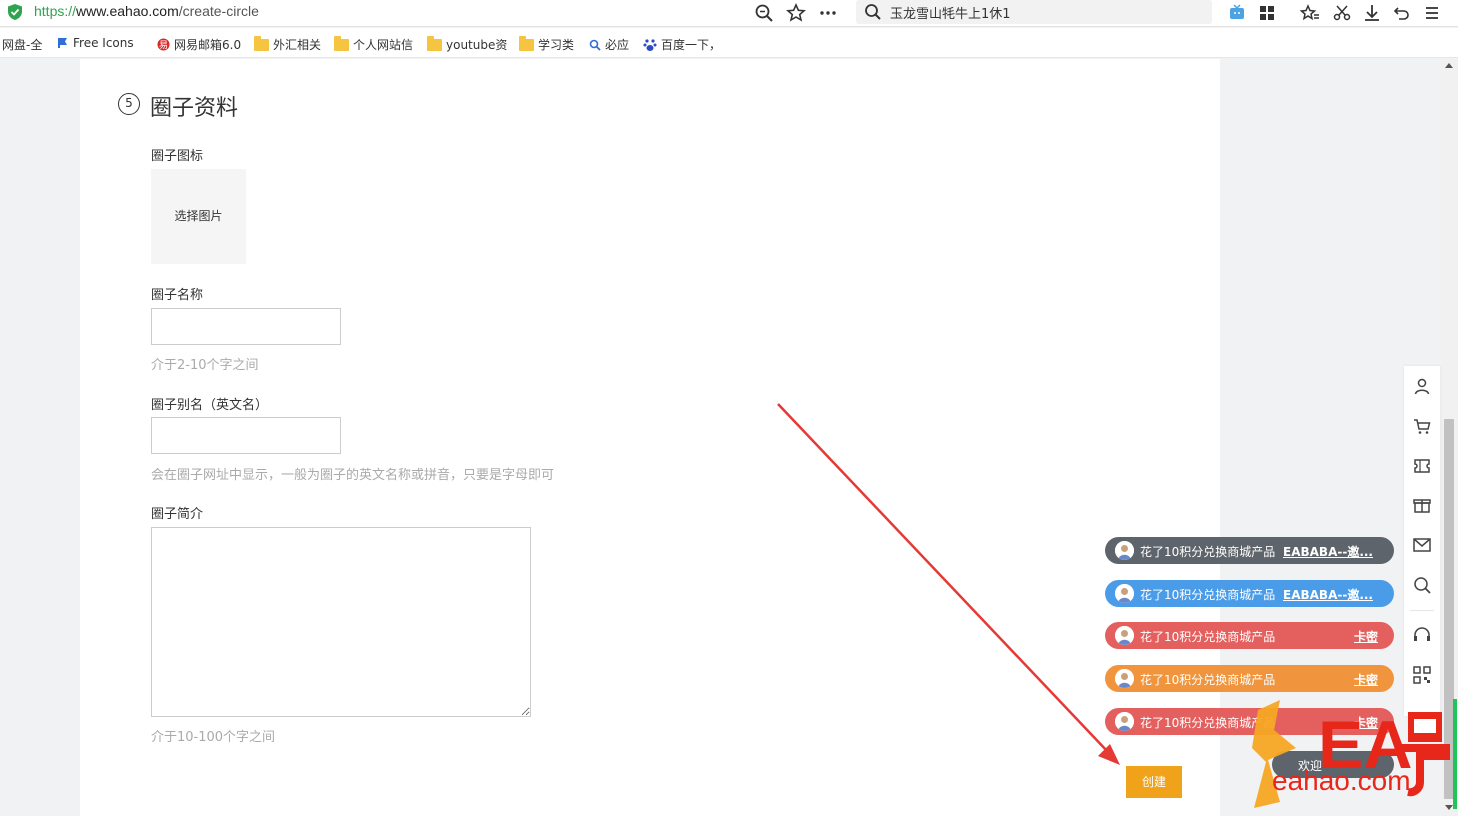 The width and height of the screenshot is (1458, 816). What do you see at coordinates (1342, 13) in the screenshot?
I see `scissors-icon` at bounding box center [1342, 13].